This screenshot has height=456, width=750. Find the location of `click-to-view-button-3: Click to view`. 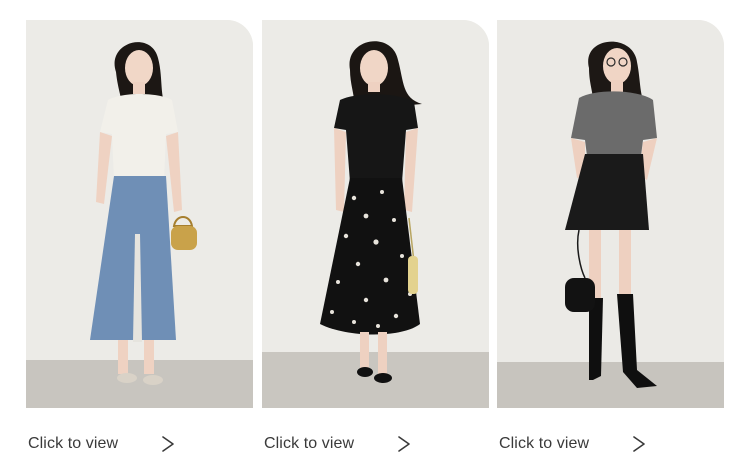

click-to-view-button-3: Click to view is located at coordinates (610, 444).